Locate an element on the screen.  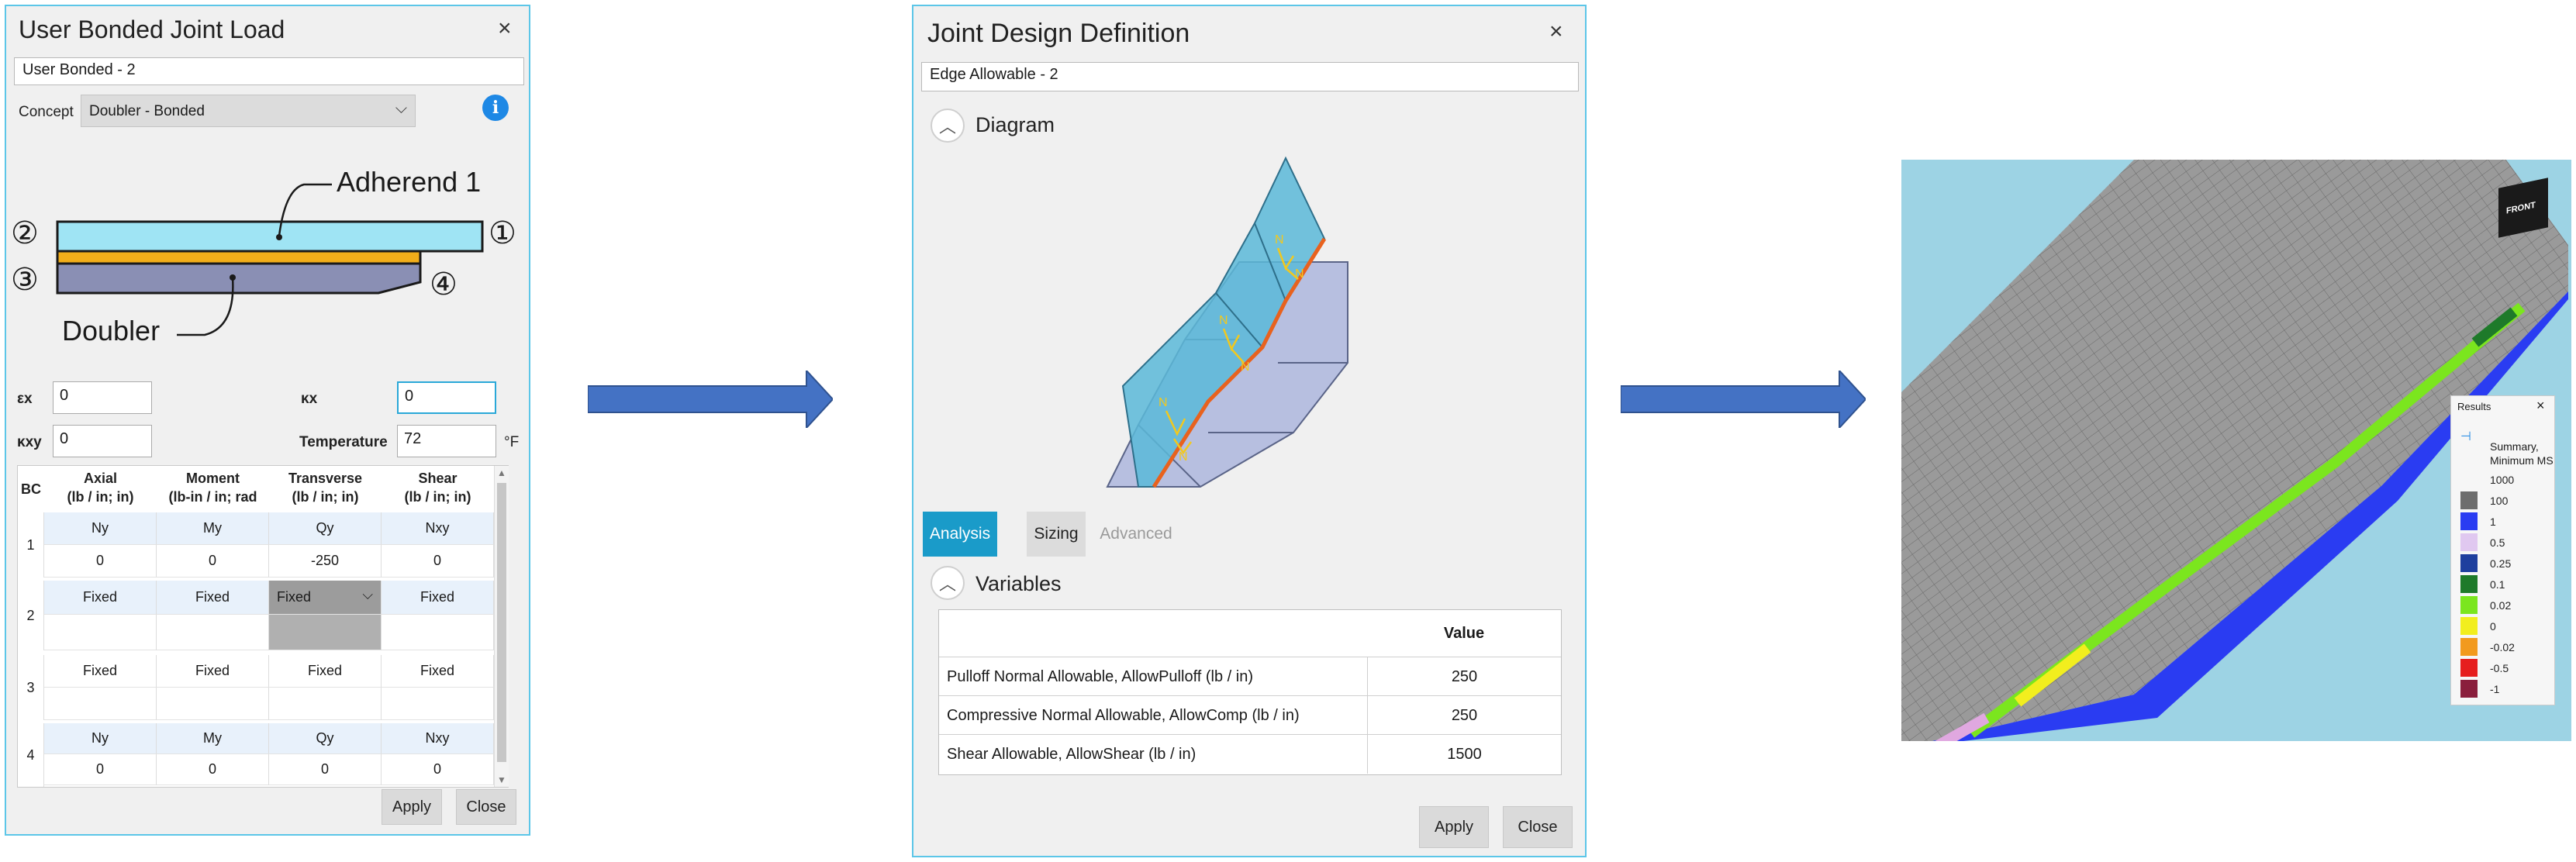
row3-transverse-type: Fixed is located at coordinates (325, 671).